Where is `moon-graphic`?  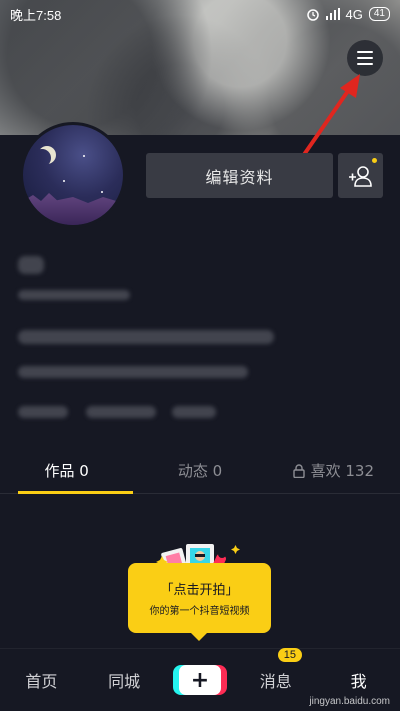
moon-graphic is located at coordinates (42, 158).